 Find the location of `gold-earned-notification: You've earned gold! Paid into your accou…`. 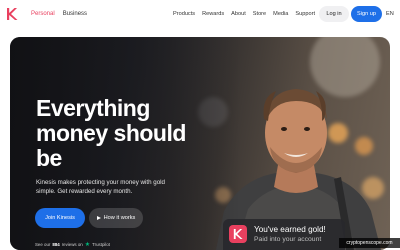

gold-earned-notification: You've earned gold! Paid into your accou… is located at coordinates (284, 234).